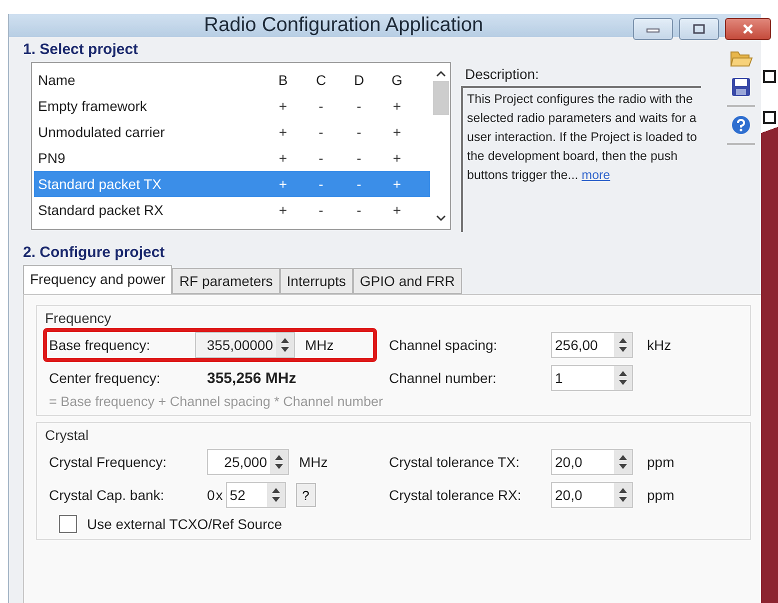 This screenshot has height=603, width=778. What do you see at coordinates (741, 87) in the screenshot?
I see `save-icon` at bounding box center [741, 87].